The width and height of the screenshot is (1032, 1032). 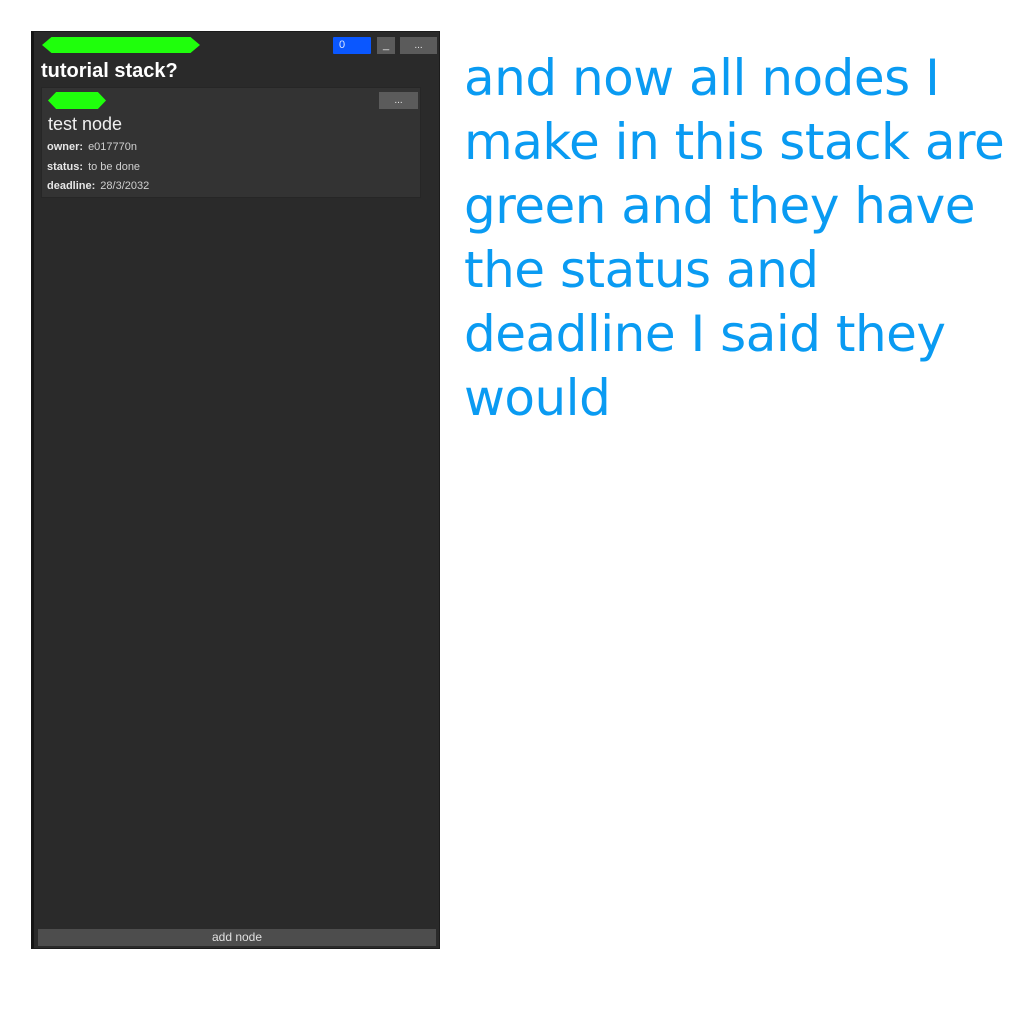 I want to click on owner-value: e017770n, so click(x=113, y=147).